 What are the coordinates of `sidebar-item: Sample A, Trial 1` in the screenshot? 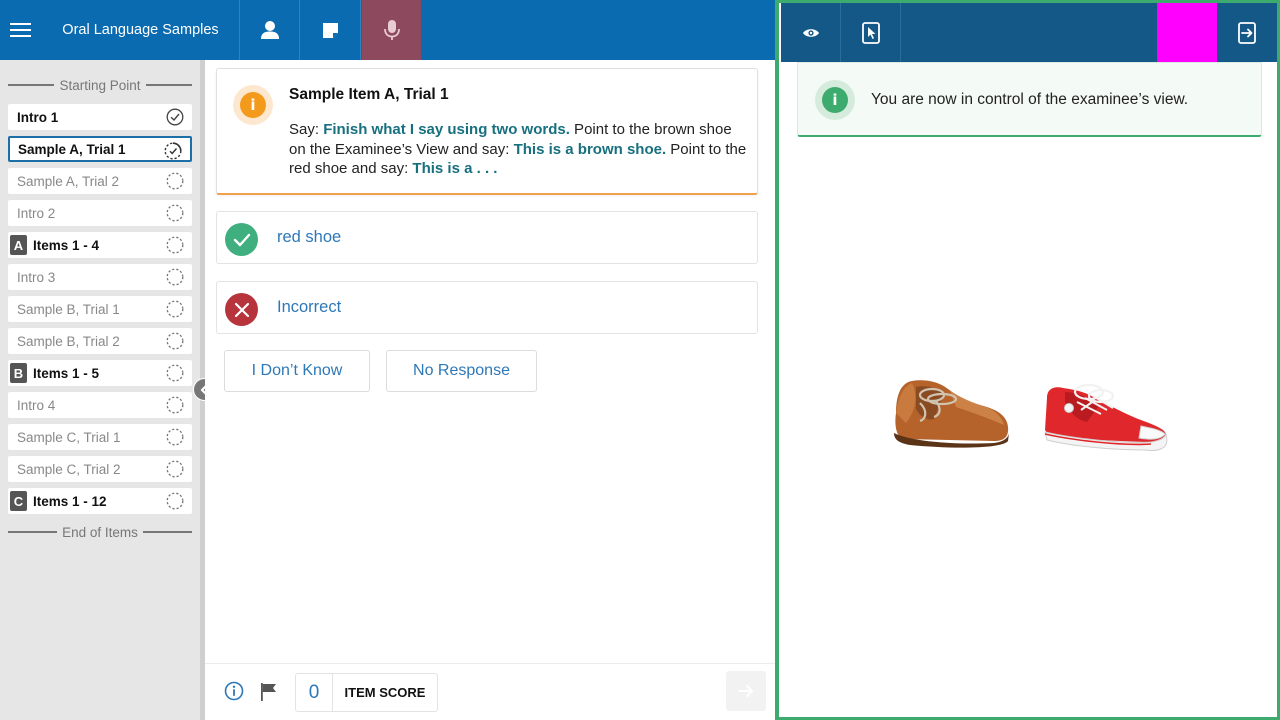 It's located at (100, 149).